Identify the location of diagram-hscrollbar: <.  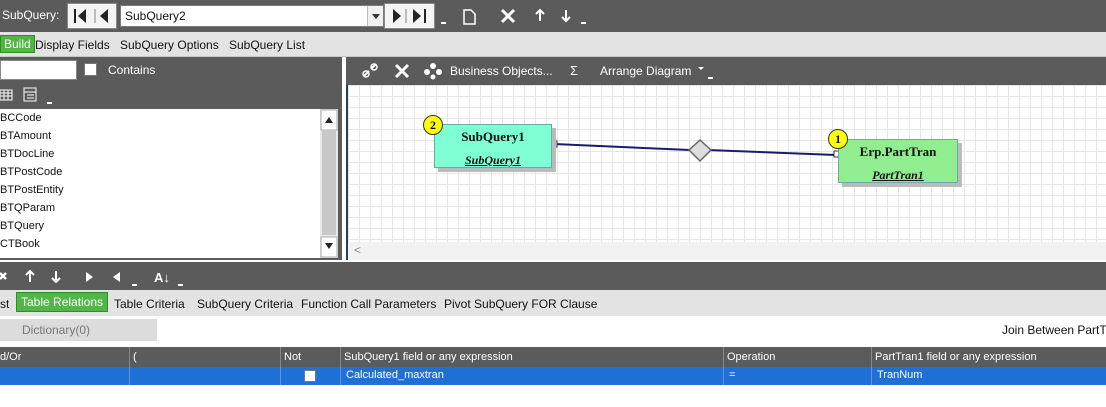
(727, 251).